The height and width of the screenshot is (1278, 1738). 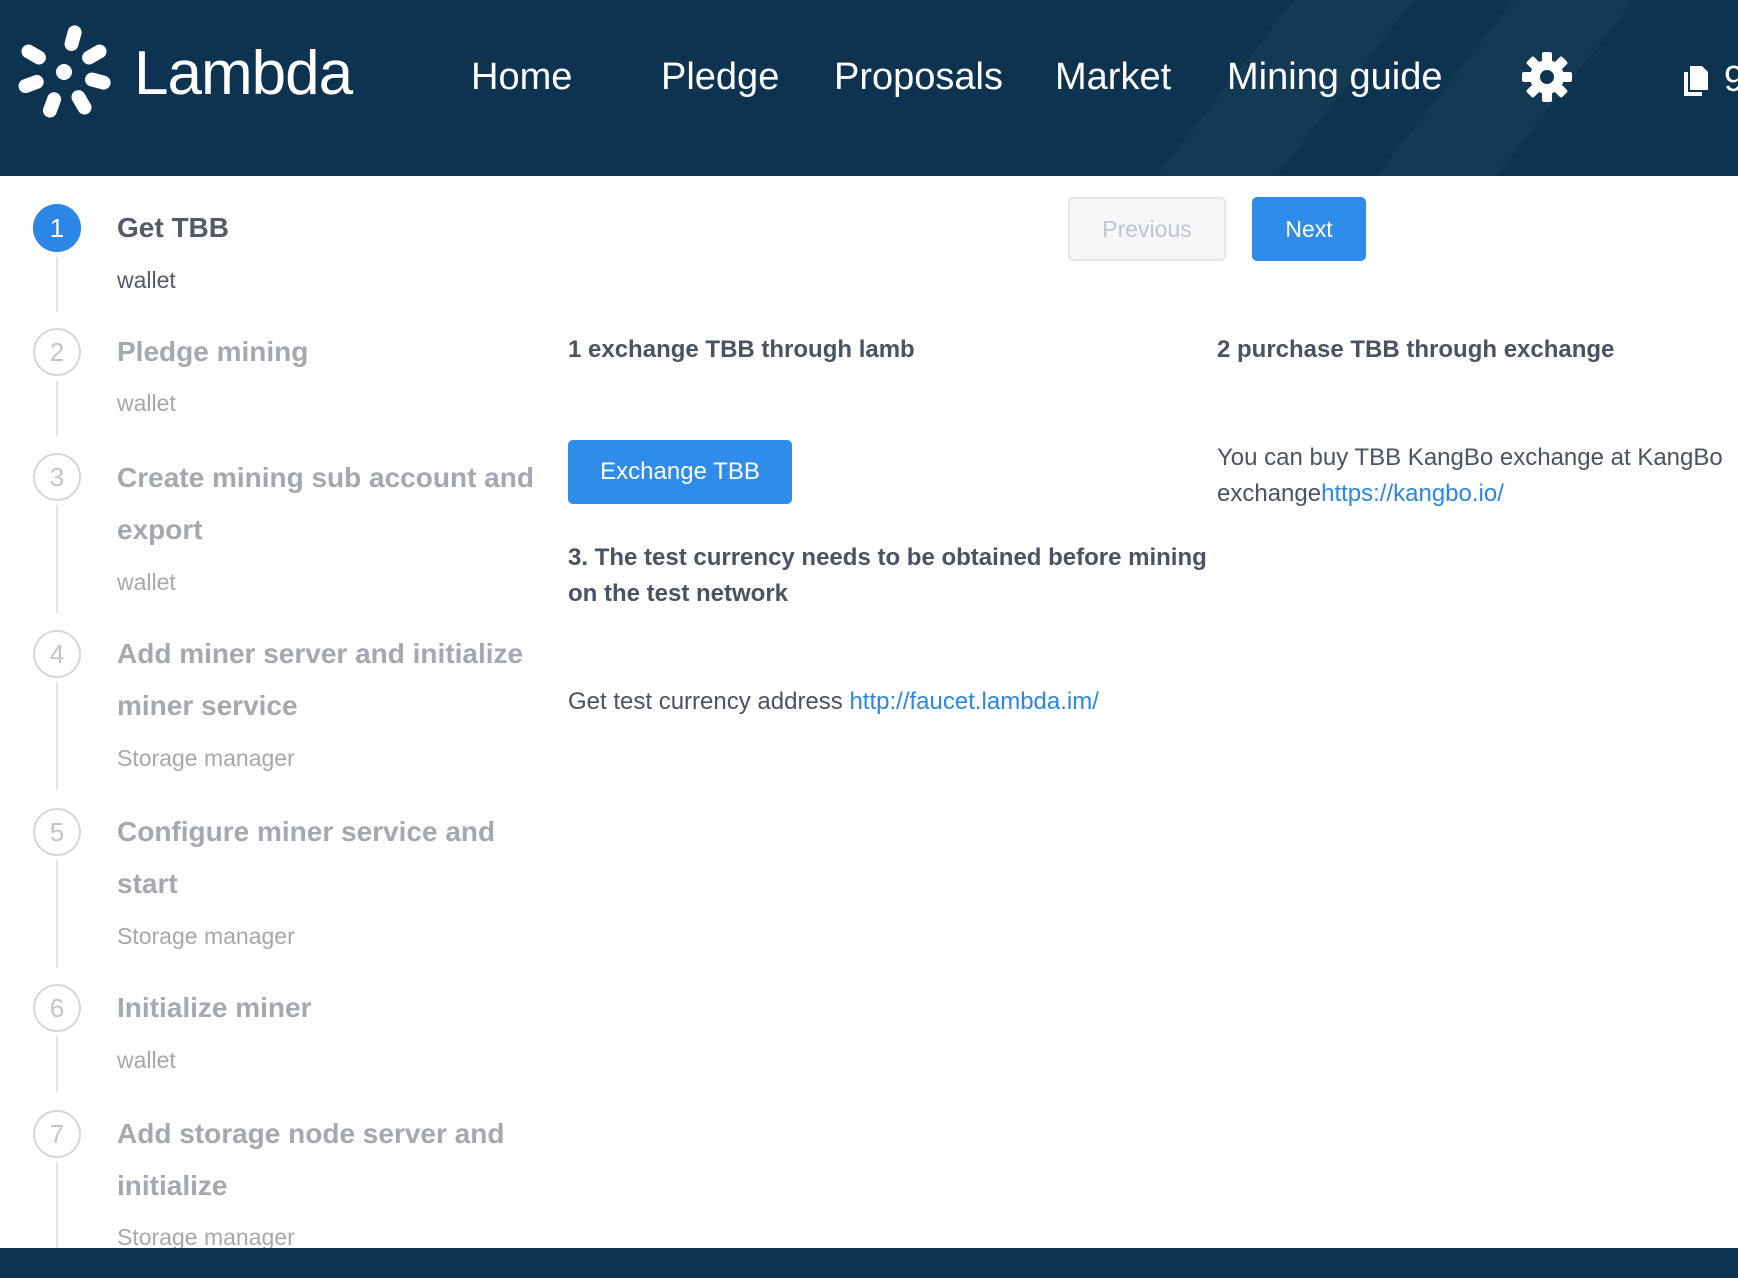 What do you see at coordinates (243, 74) in the screenshot?
I see `brand-name: Lambda` at bounding box center [243, 74].